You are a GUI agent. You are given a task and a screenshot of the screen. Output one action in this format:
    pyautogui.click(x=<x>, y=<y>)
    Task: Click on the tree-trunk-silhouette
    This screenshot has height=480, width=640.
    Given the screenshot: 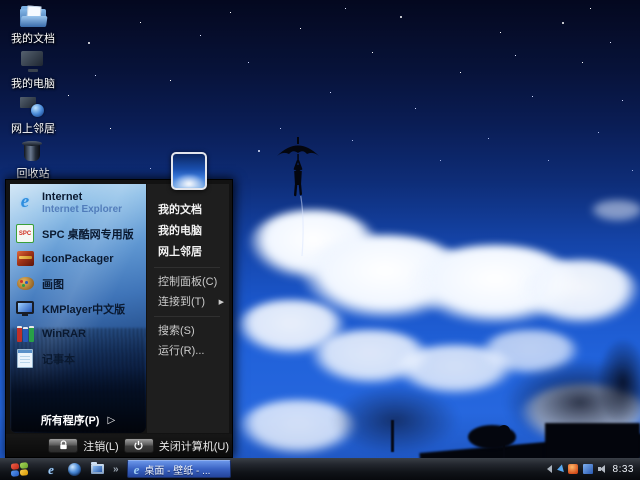 What is the action you would take?
    pyautogui.click(x=392, y=436)
    